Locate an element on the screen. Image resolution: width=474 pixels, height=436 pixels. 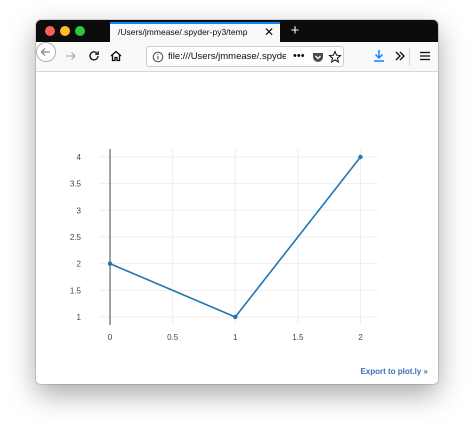
overflow-menu-button is located at coordinates (400, 56).